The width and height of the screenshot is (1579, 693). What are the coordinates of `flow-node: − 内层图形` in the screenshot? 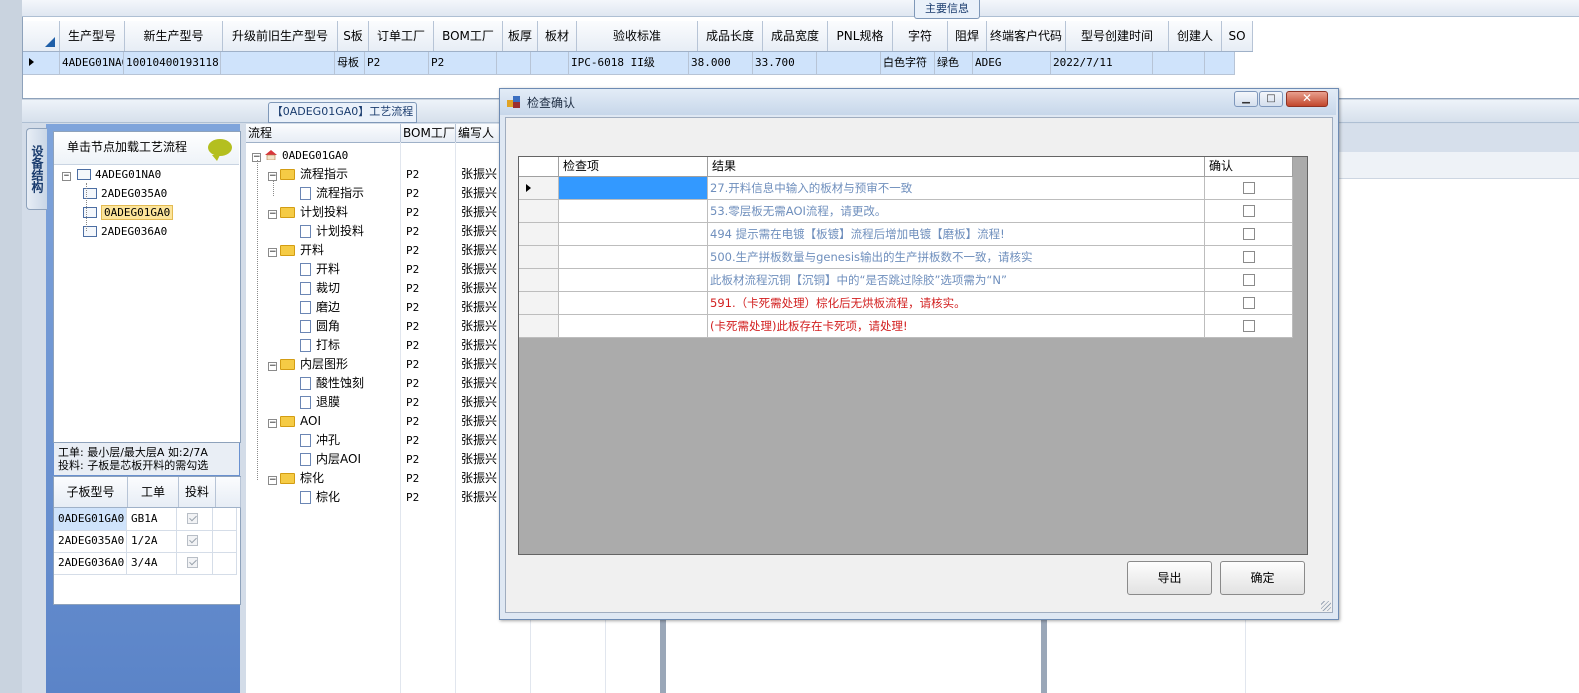 It's located at (308, 364).